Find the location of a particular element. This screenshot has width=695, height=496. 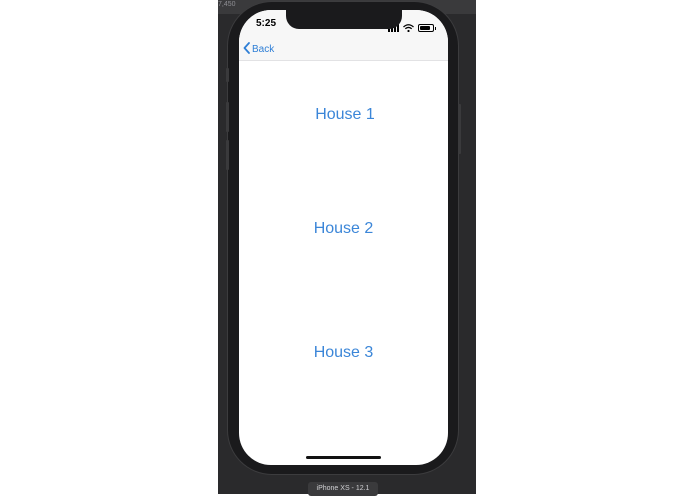

battery-fill is located at coordinates (425, 28).